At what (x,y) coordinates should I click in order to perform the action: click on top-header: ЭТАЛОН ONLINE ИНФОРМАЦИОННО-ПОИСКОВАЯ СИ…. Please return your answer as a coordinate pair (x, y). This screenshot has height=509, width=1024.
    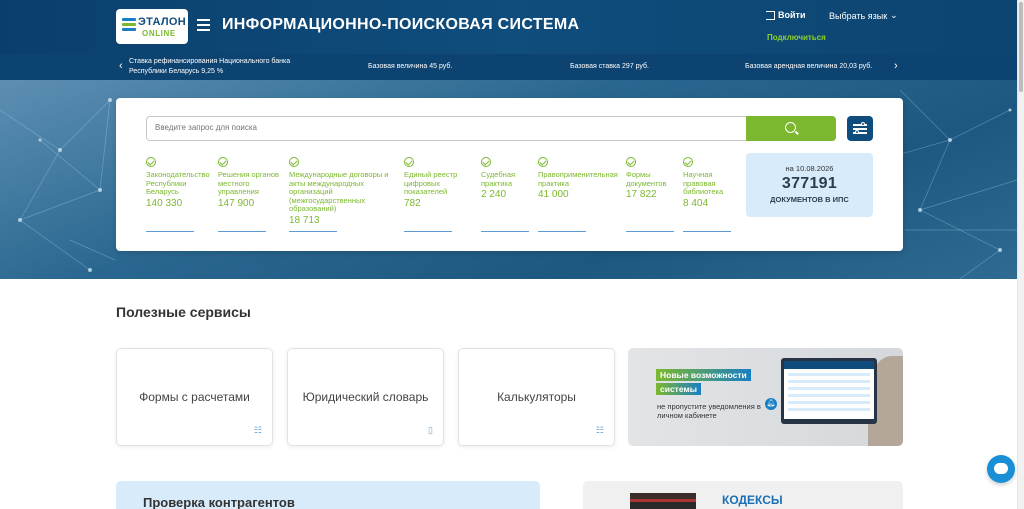
    Looking at the image, I should click on (508, 27).